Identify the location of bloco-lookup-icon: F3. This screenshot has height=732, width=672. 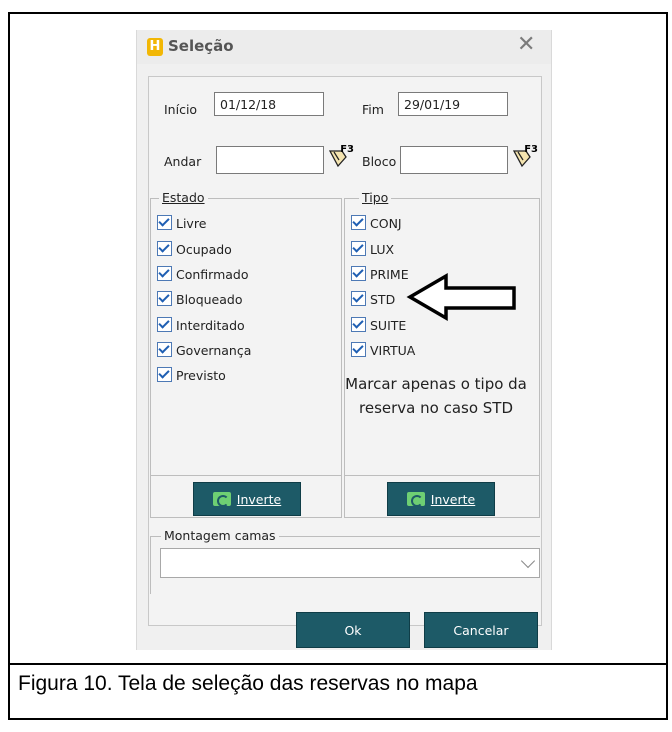
(525, 156).